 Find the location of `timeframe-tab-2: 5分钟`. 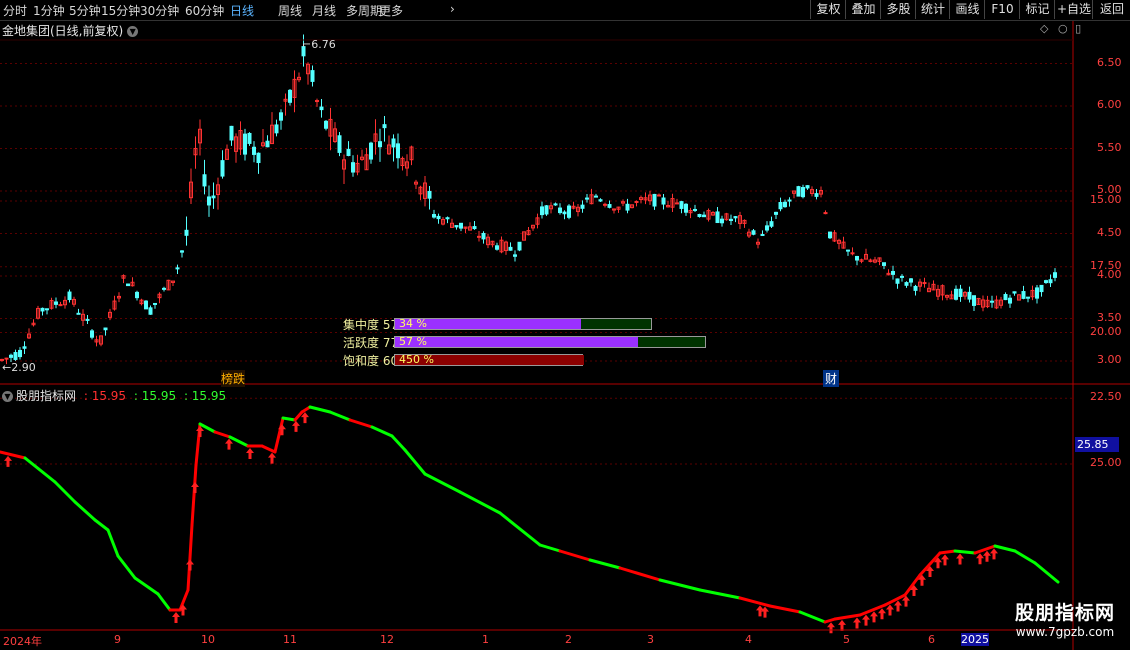

timeframe-tab-2: 5分钟 is located at coordinates (85, 10).